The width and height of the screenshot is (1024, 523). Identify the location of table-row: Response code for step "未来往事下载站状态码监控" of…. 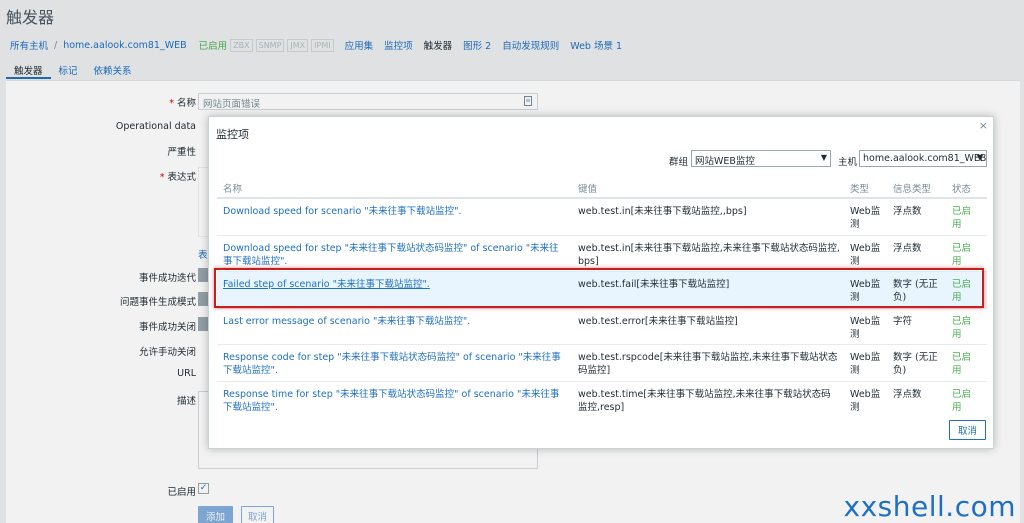
(602, 363).